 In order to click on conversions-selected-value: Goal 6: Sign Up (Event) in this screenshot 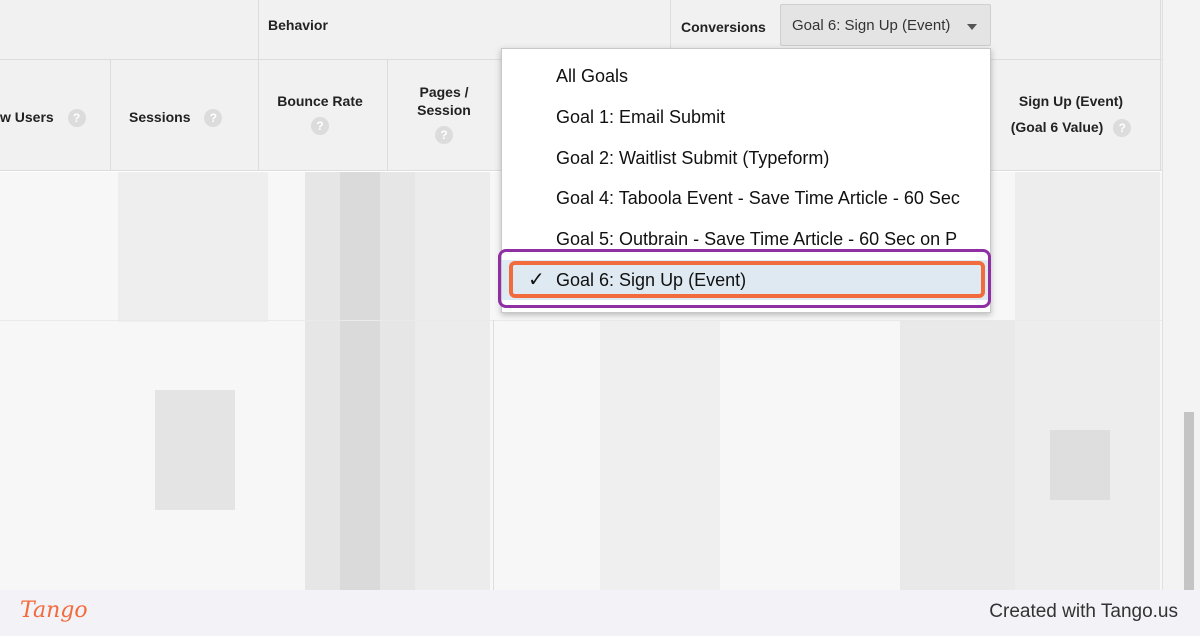, I will do `click(871, 25)`.